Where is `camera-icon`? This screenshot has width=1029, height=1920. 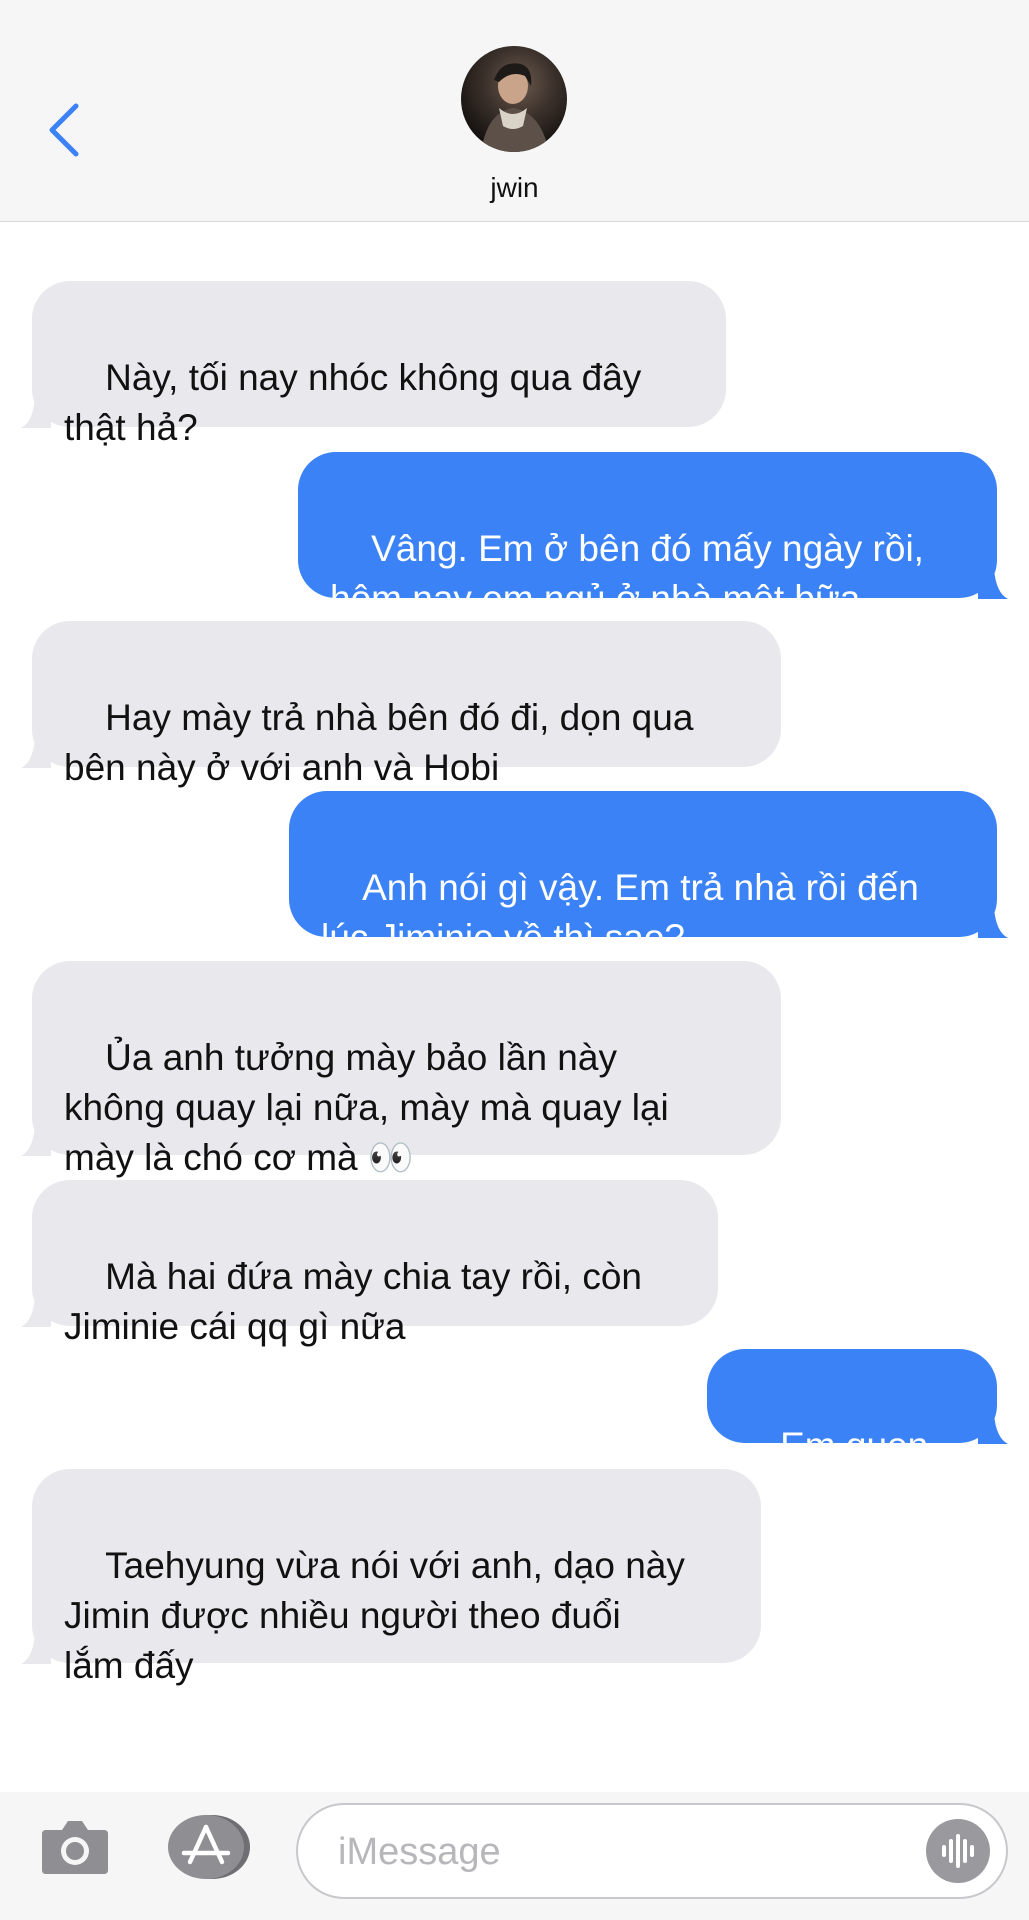
camera-icon is located at coordinates (75, 1847).